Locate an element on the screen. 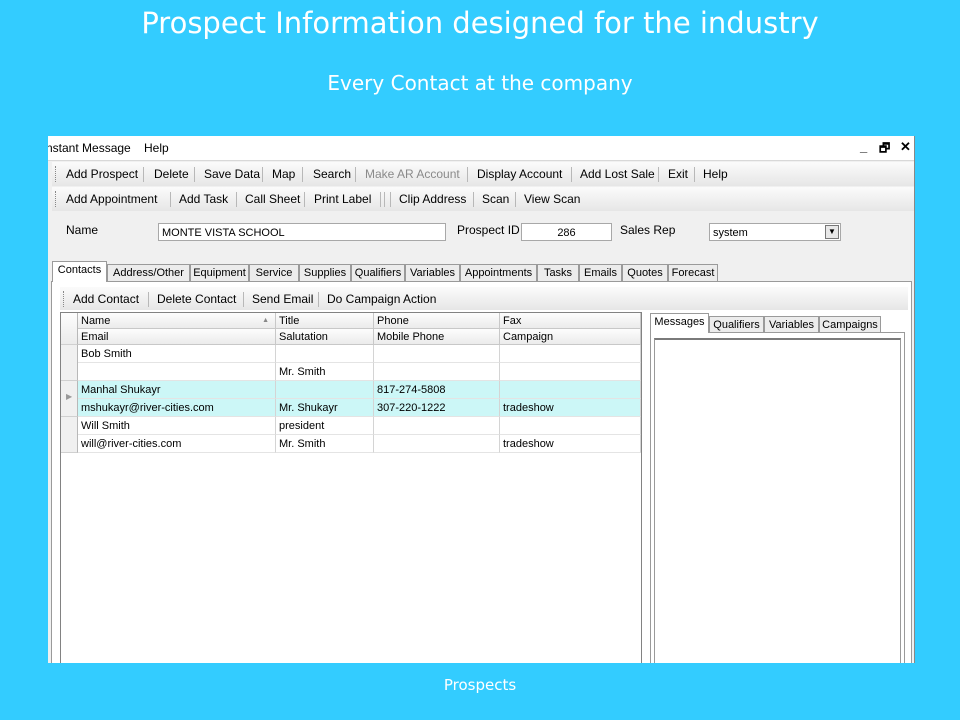 This screenshot has width=960, height=720. search-button: Search is located at coordinates (332, 174).